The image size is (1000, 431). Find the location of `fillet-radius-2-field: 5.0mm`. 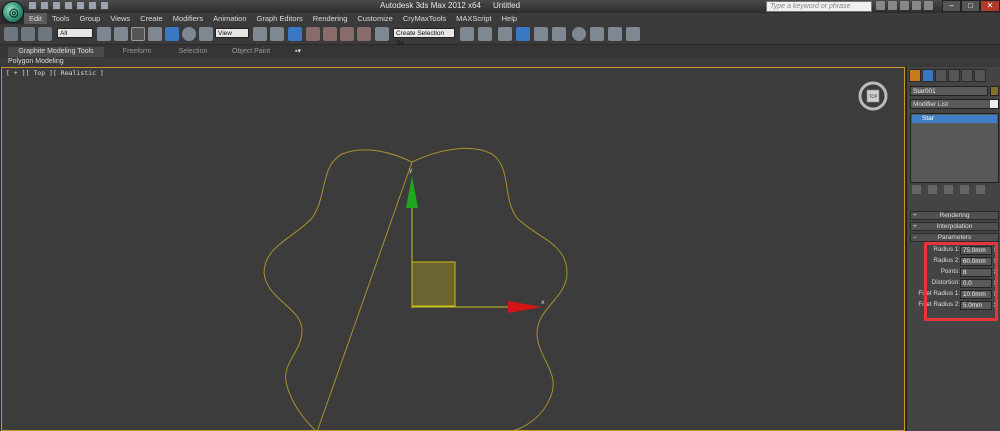

fillet-radius-2-field: 5.0mm is located at coordinates (976, 305).